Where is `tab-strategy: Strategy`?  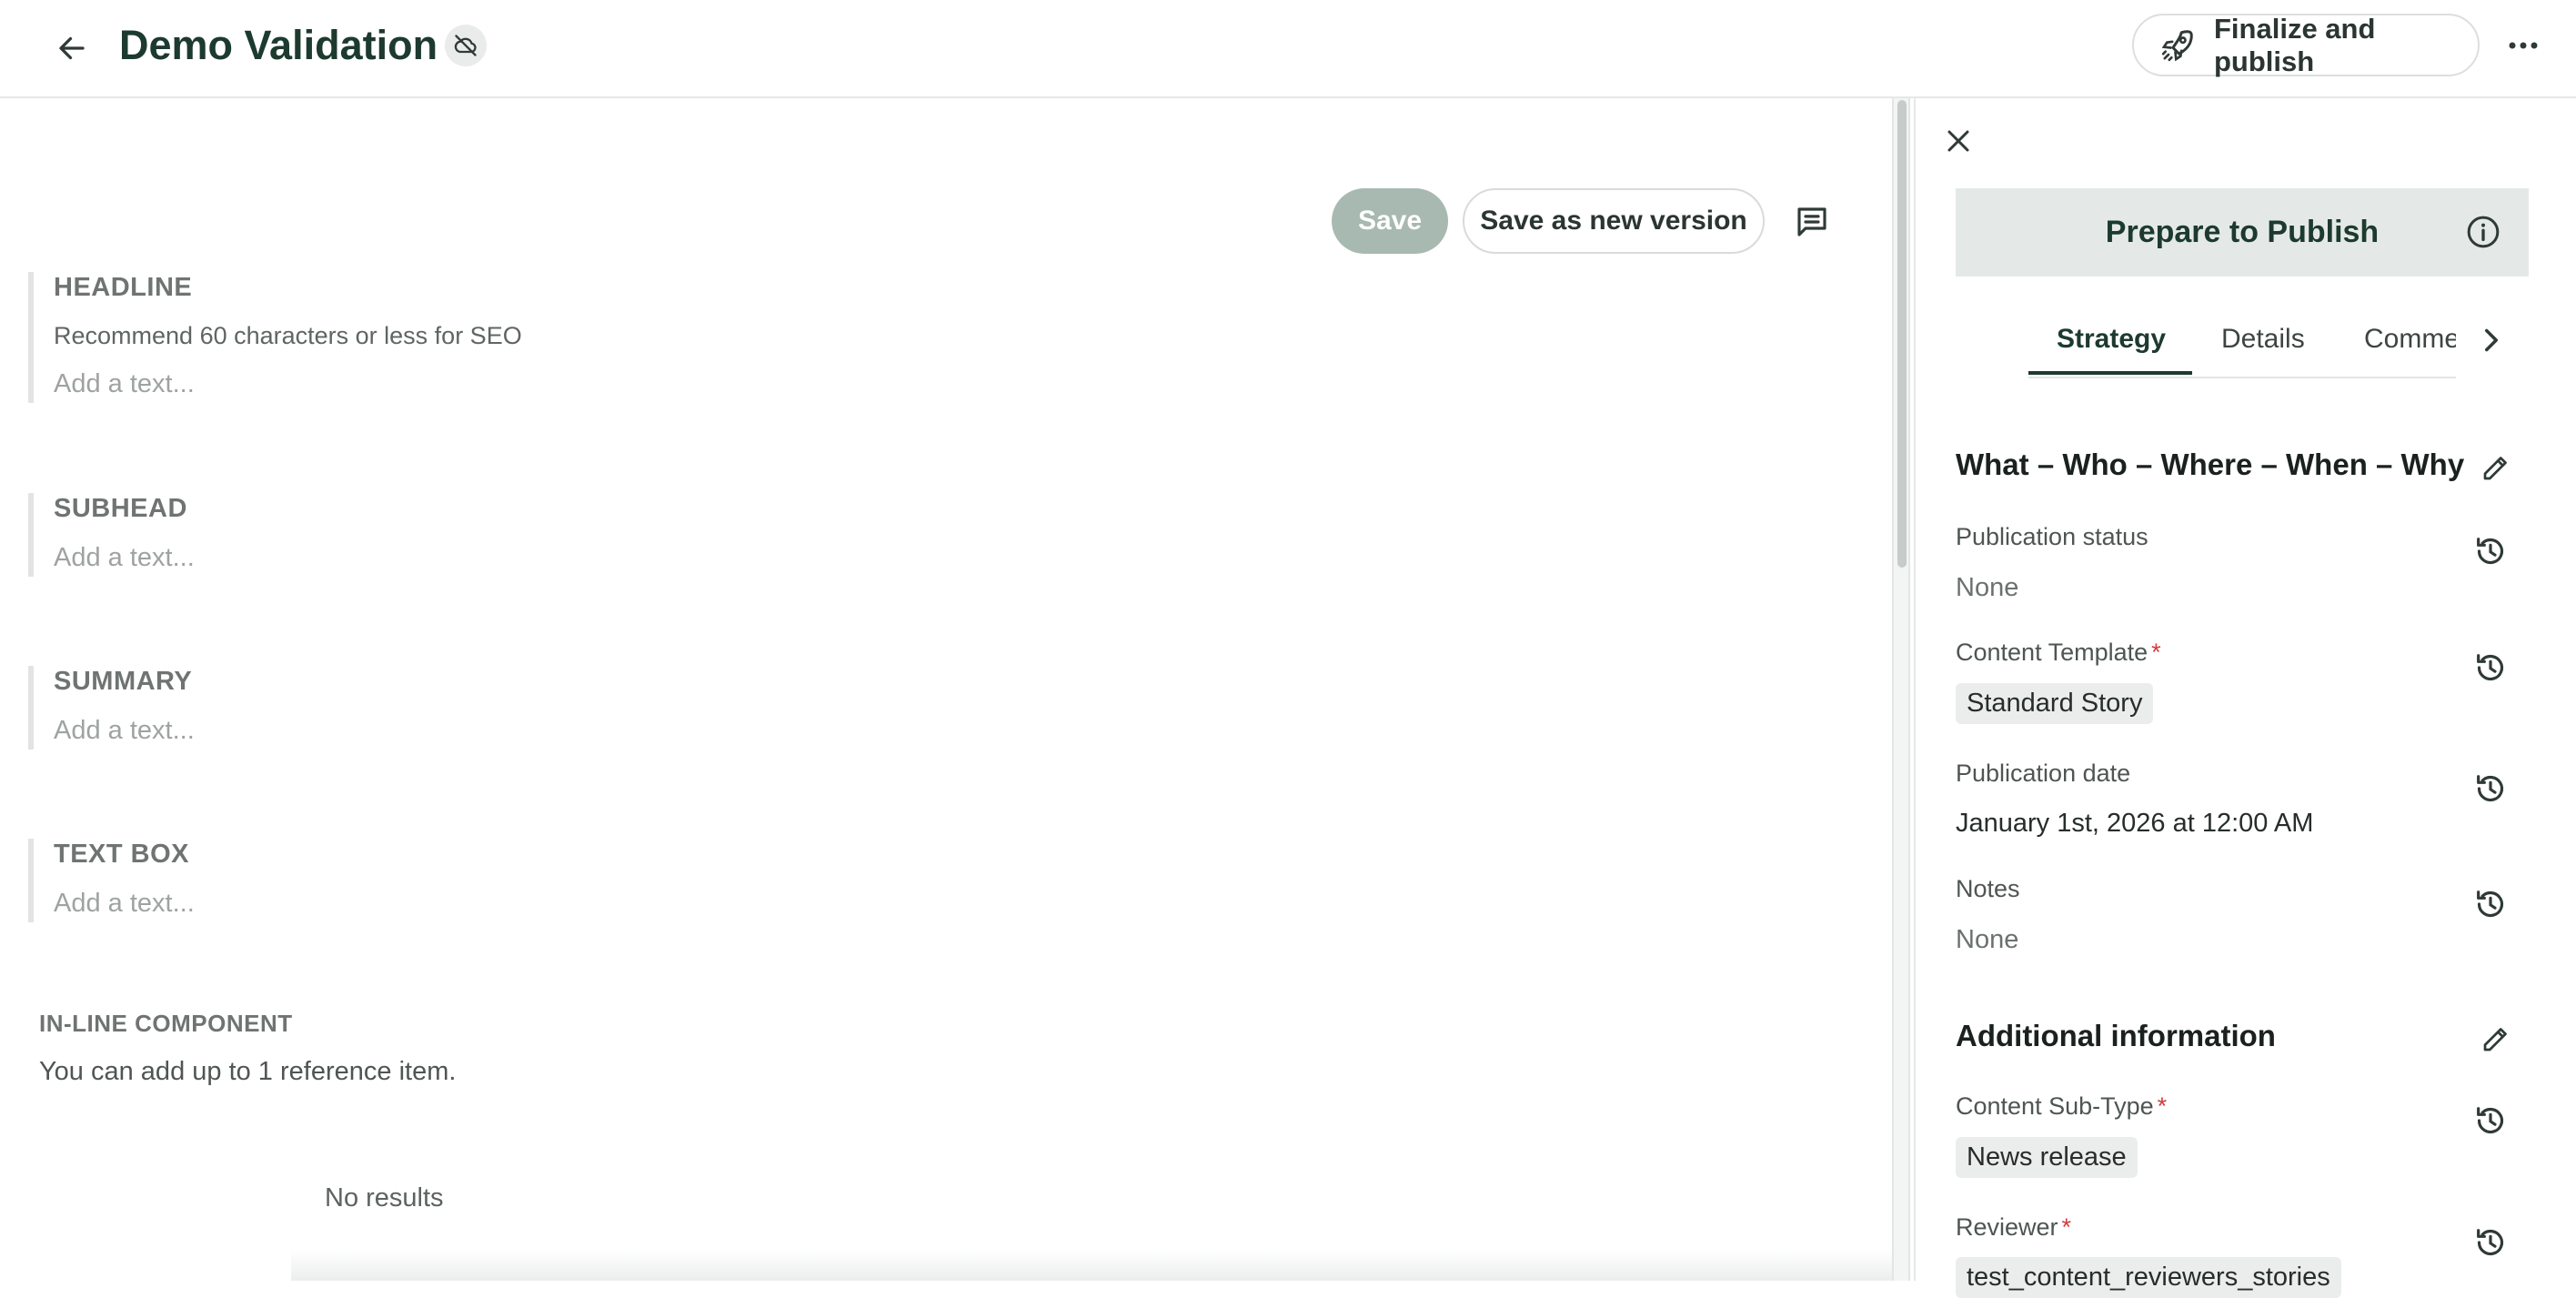 tab-strategy: Strategy is located at coordinates (2111, 339).